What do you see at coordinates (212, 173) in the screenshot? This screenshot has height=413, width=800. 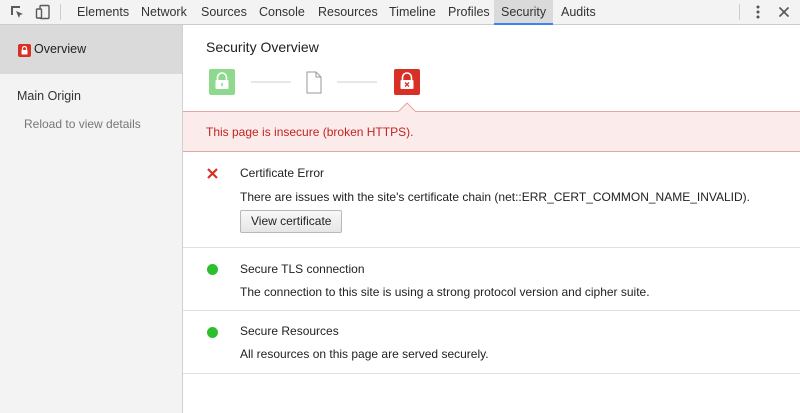 I see `error-cross-icon` at bounding box center [212, 173].